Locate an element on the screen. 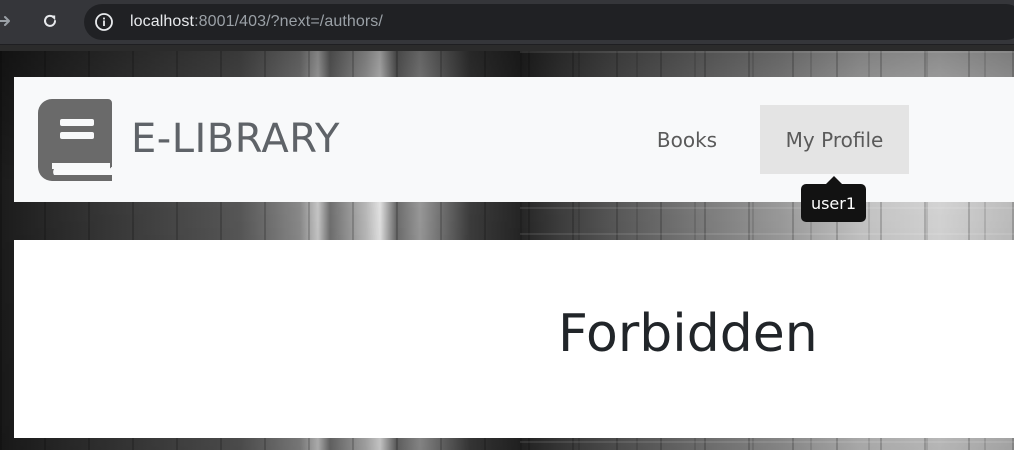 The width and height of the screenshot is (1014, 450). nav-my-profile-link: My Profile is located at coordinates (834, 139).